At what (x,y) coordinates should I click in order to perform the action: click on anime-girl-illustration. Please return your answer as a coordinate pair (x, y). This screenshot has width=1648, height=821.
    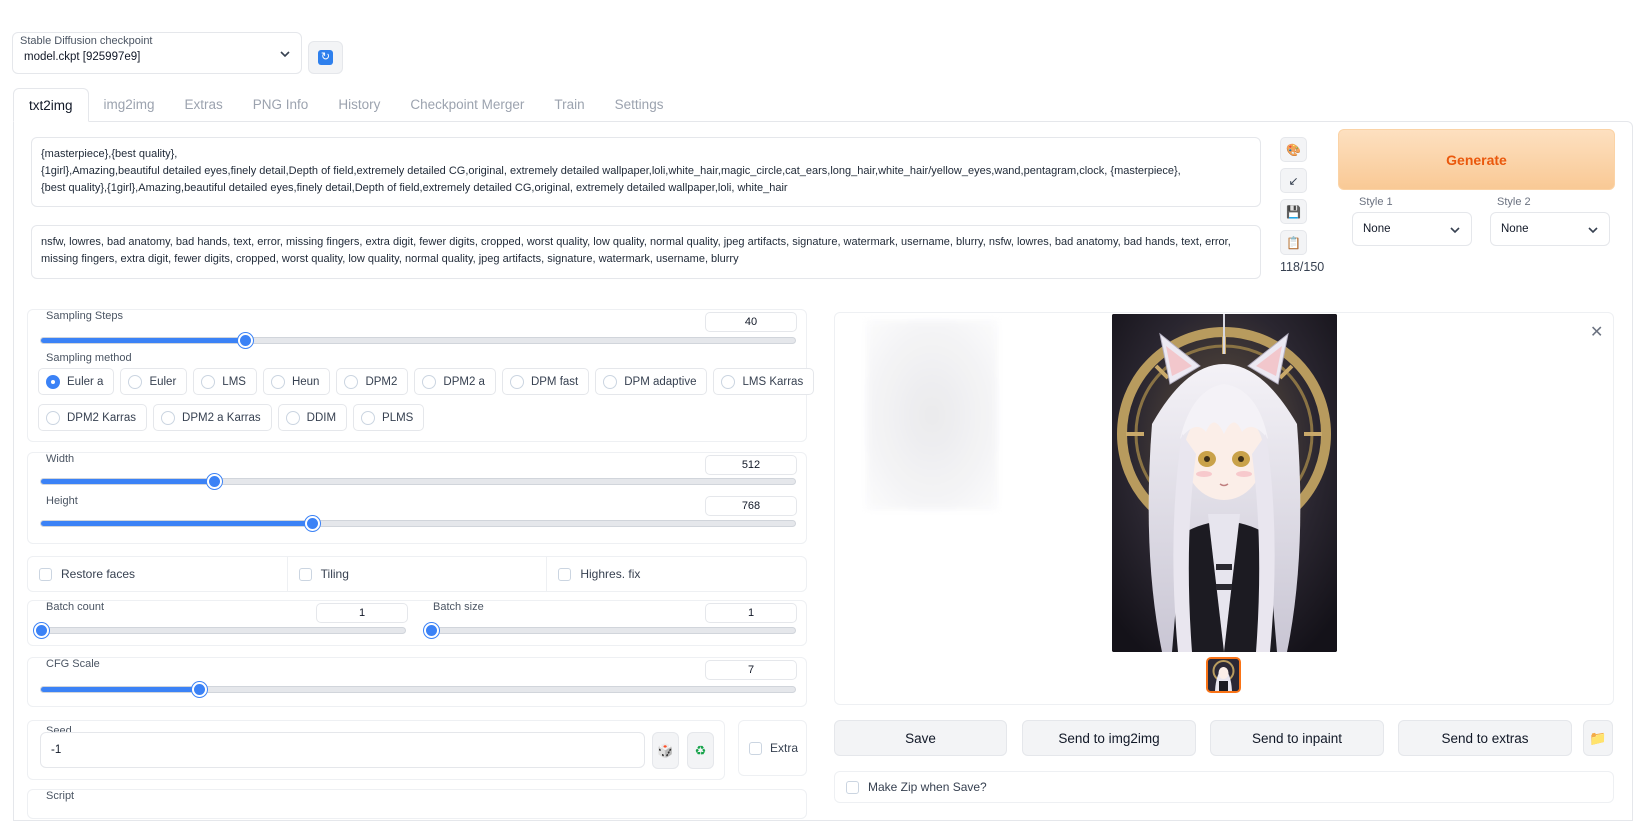
    Looking at the image, I should click on (1224, 483).